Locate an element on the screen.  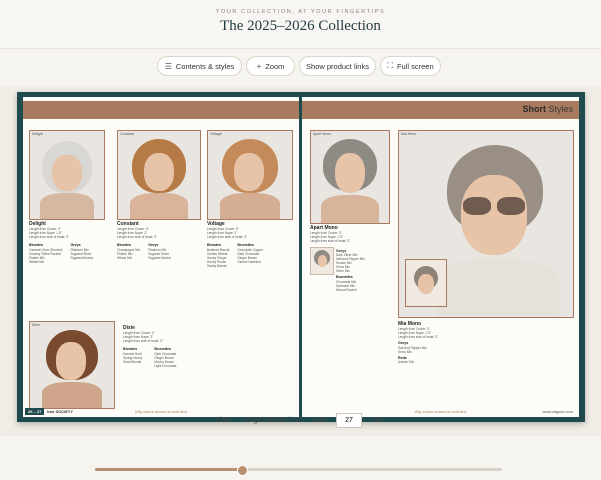
last-page-button: Last is located at coordinates (318, 420).